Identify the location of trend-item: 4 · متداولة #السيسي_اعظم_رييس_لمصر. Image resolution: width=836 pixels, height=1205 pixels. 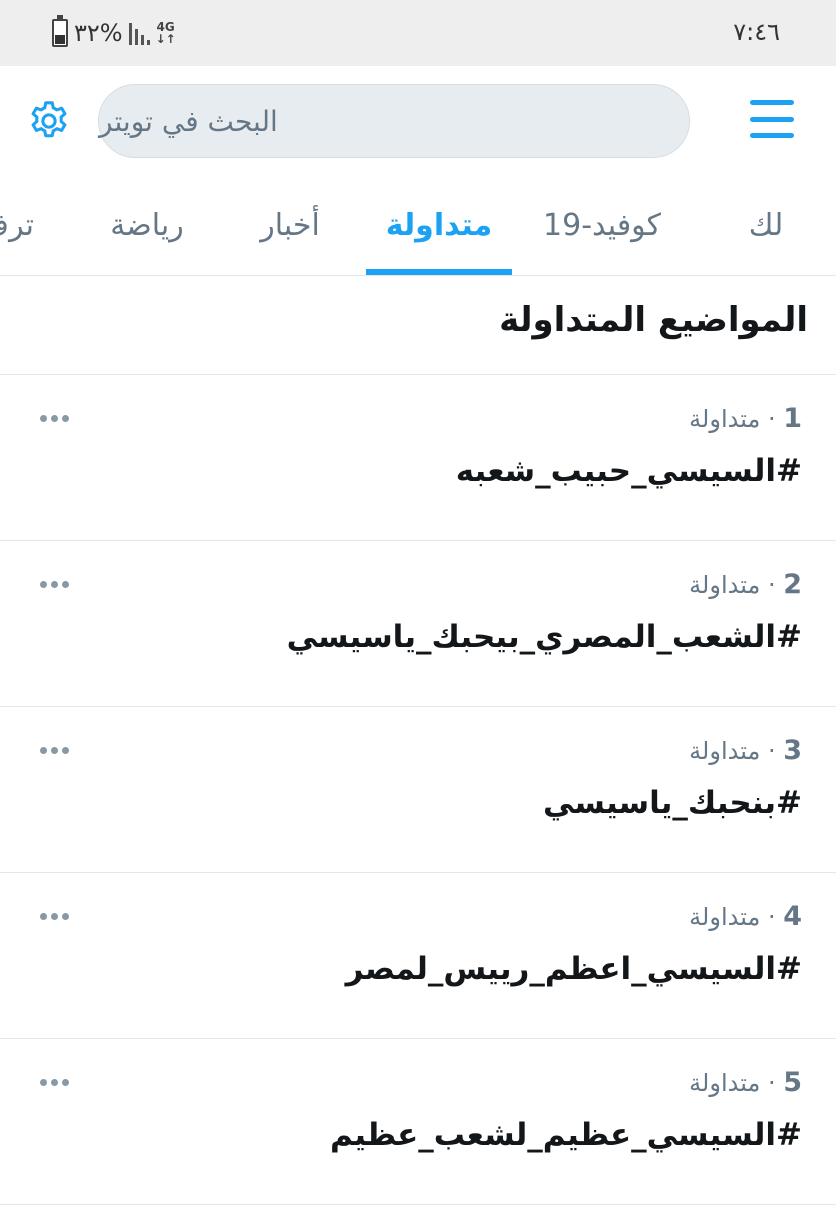
(418, 956).